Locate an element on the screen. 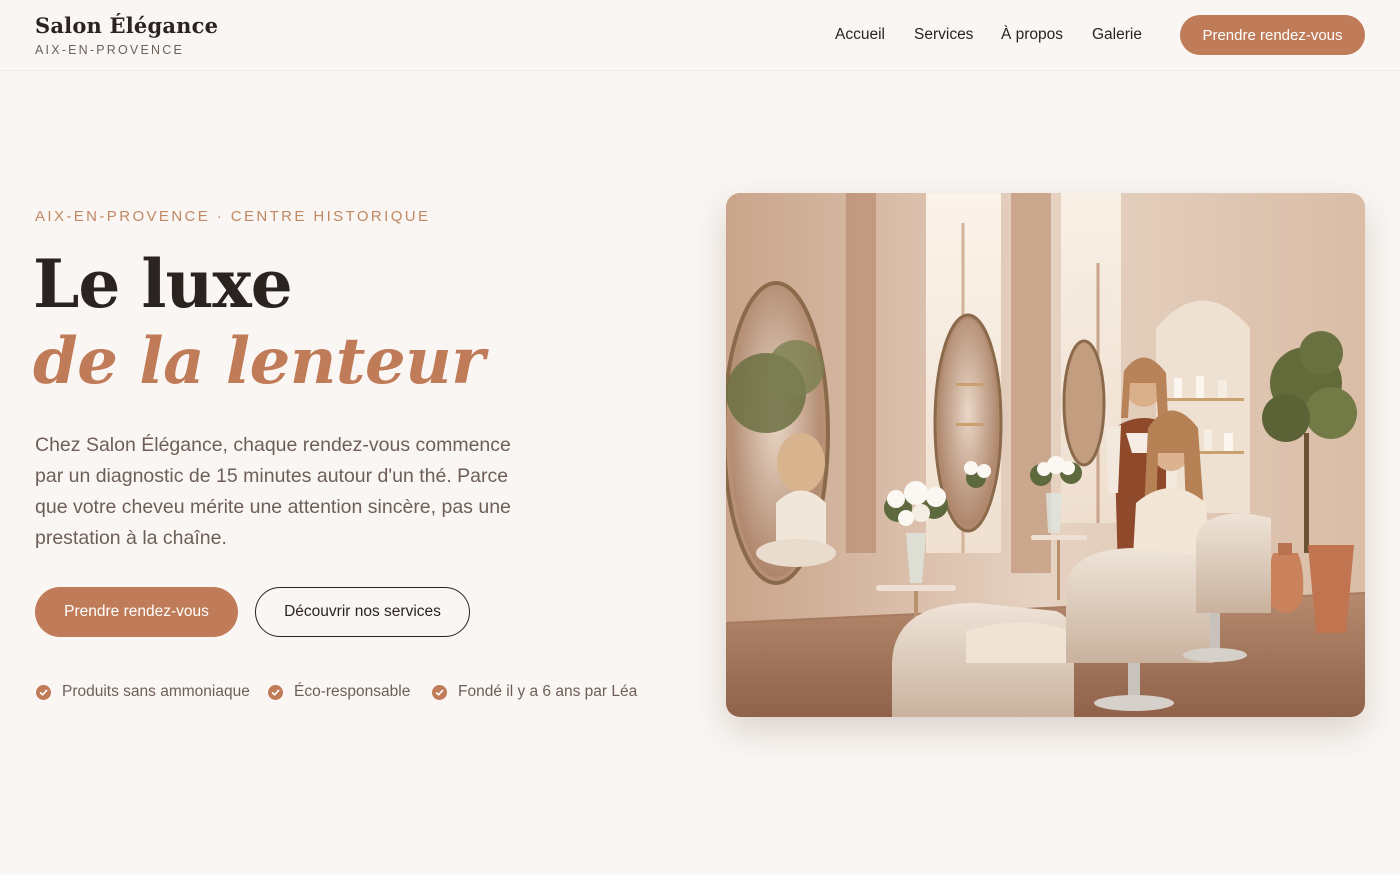 This screenshot has height=875, width=1400. feature-item: Éco-responsable is located at coordinates (339, 692).